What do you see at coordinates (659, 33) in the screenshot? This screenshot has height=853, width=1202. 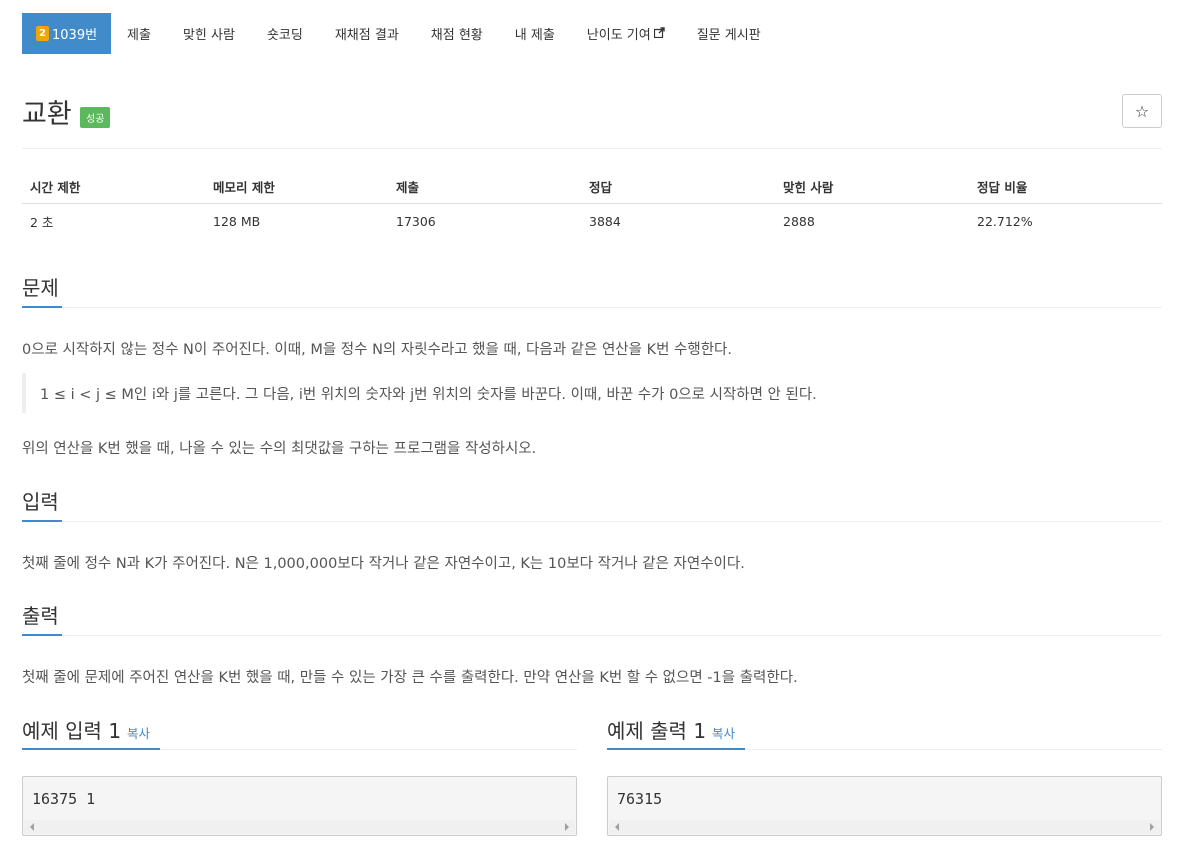 I see `external-link-icon` at bounding box center [659, 33].